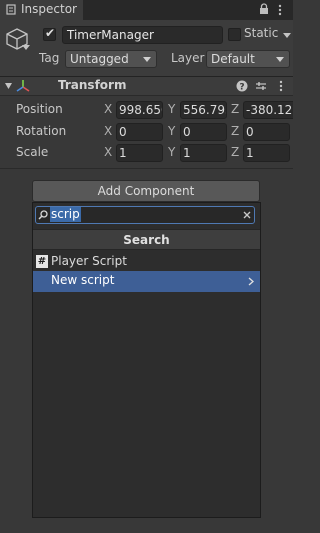  Describe the element at coordinates (172, 131) in the screenshot. I see `rotation-y-axis-label: Y` at that location.